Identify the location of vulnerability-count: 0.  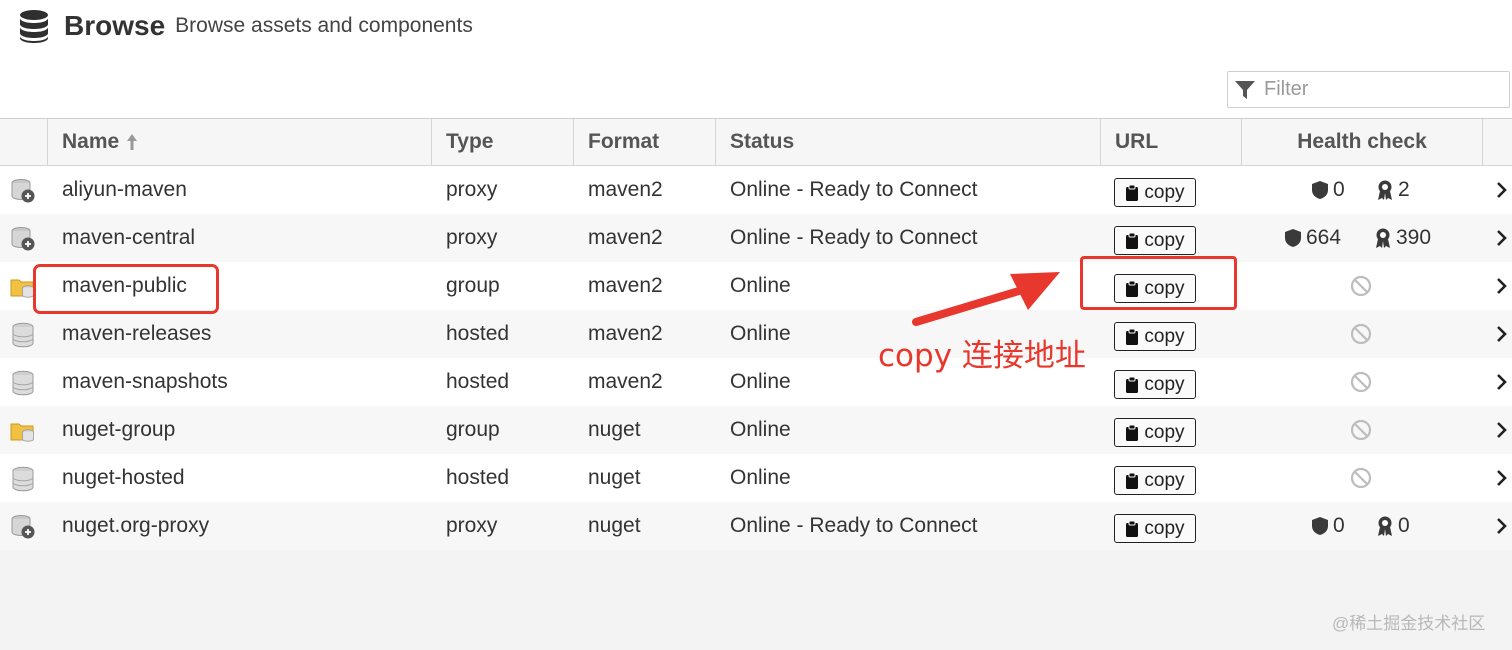
(1339, 189).